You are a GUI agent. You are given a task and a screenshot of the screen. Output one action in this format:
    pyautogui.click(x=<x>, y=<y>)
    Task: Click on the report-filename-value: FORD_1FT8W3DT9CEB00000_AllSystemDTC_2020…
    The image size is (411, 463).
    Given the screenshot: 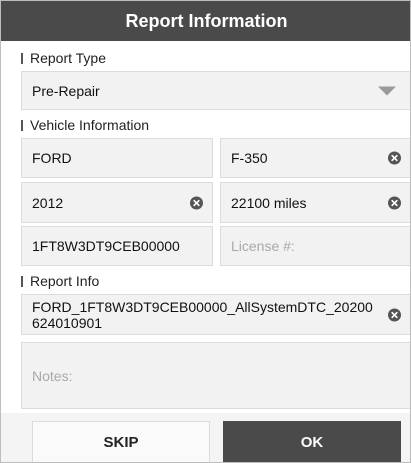 What is the action you would take?
    pyautogui.click(x=202, y=314)
    